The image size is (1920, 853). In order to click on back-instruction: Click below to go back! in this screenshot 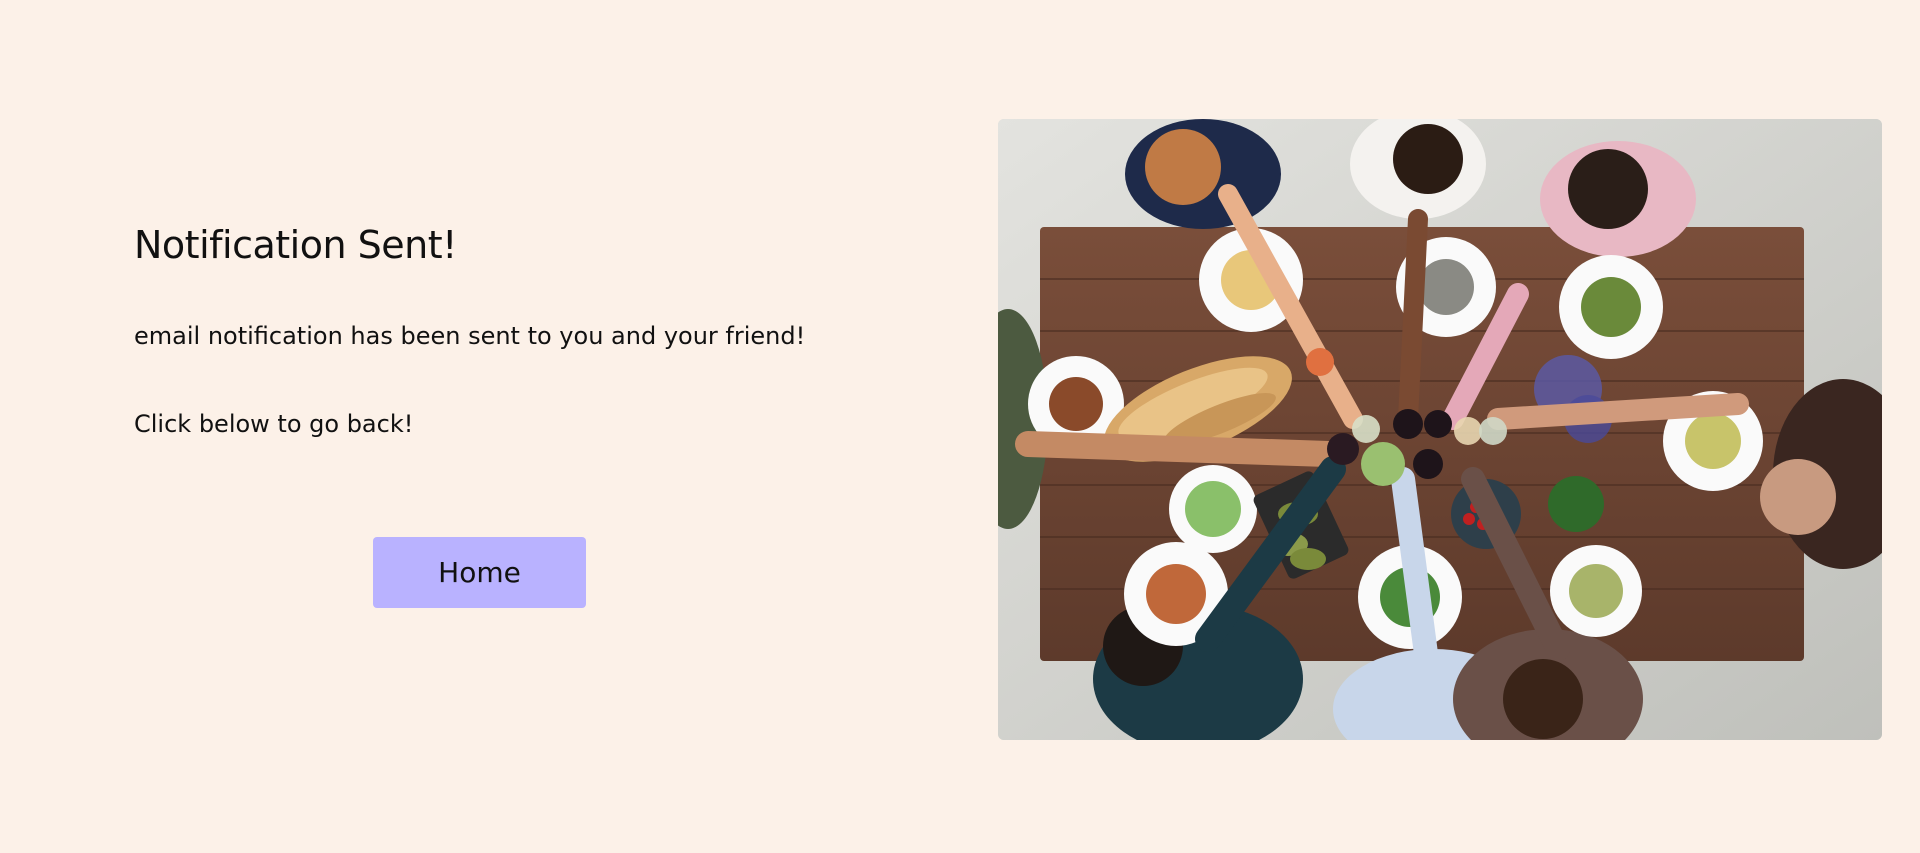, I will do `click(274, 424)`.